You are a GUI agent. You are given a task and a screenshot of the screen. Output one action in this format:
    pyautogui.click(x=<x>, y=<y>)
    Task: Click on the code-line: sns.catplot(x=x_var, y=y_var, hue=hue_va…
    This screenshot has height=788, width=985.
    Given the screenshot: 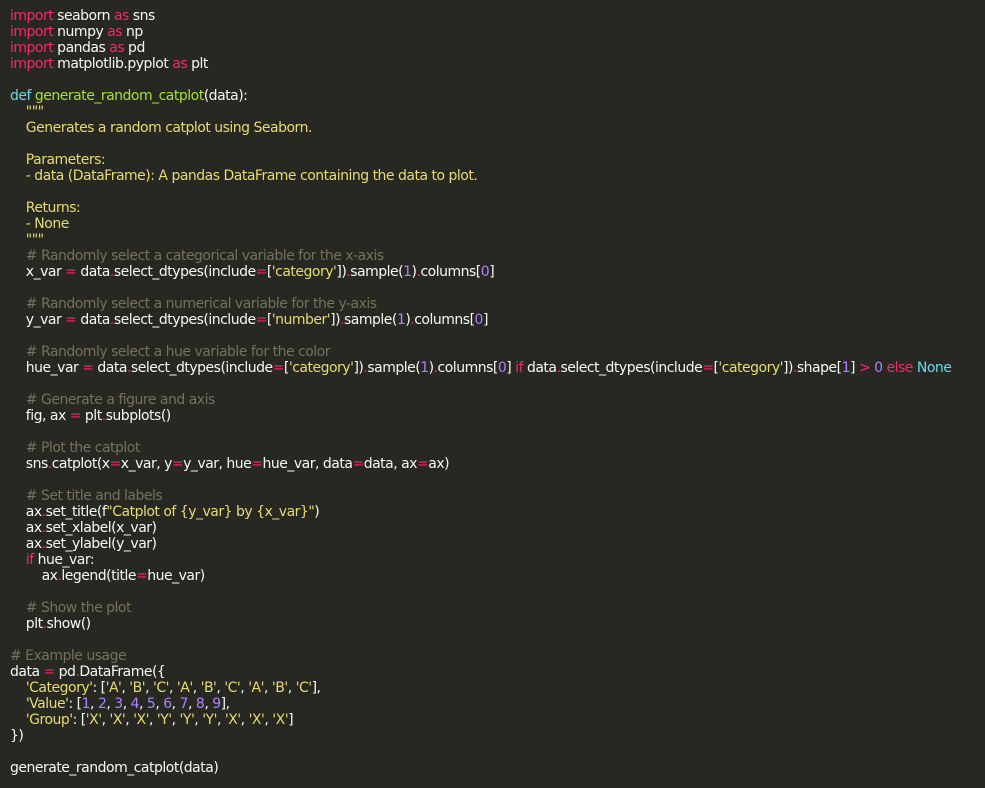 What is the action you would take?
    pyautogui.click(x=497, y=464)
    